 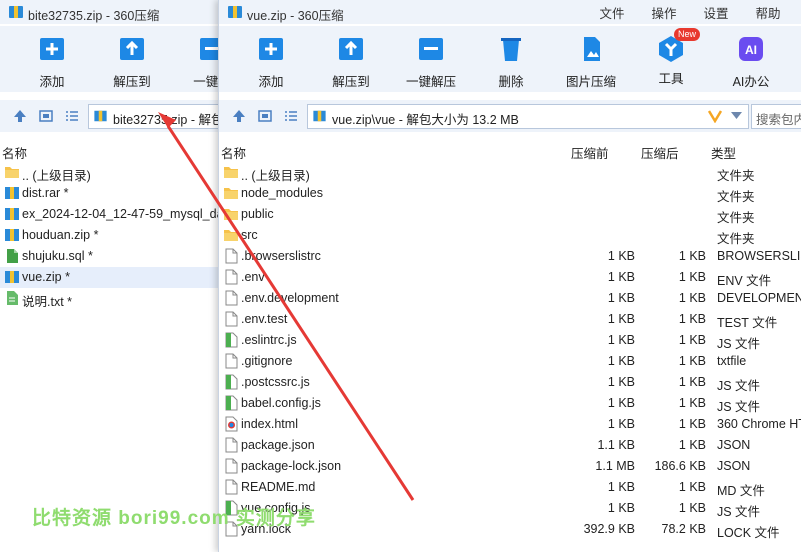 I want to click on file-name: ex_2024-12-04_12-47-59_mysql_da, so click(x=123, y=214).